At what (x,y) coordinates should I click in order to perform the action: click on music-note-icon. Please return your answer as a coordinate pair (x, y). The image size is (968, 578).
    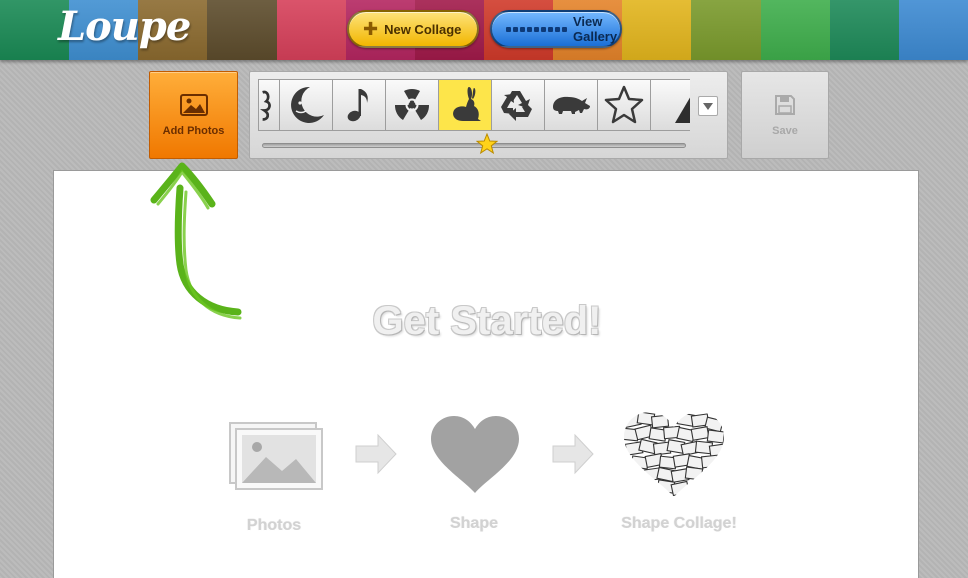
    Looking at the image, I should click on (357, 105).